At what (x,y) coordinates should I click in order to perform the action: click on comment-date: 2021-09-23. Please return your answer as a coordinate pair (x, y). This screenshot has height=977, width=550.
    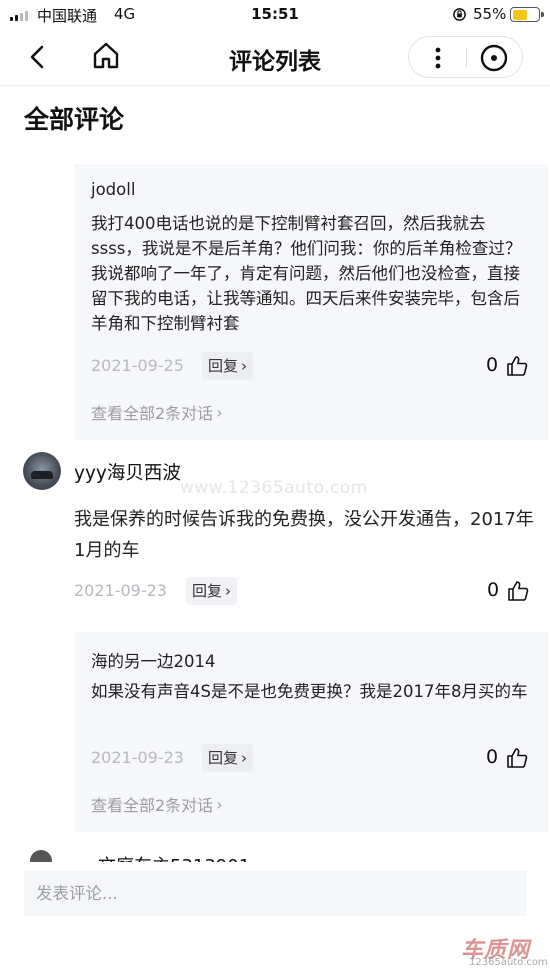
    Looking at the image, I should click on (120, 590).